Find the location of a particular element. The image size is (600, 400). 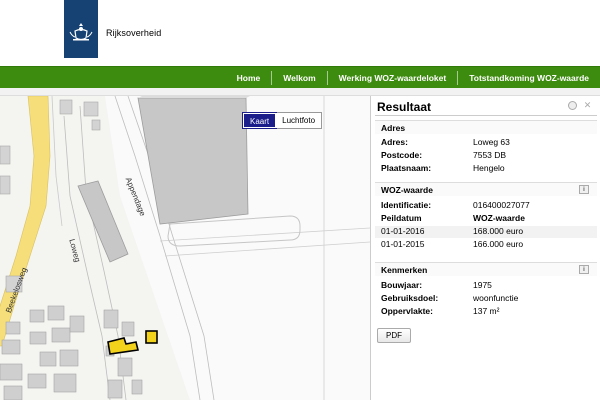

section-kenmerken: Kenmerken i is located at coordinates (486, 269).